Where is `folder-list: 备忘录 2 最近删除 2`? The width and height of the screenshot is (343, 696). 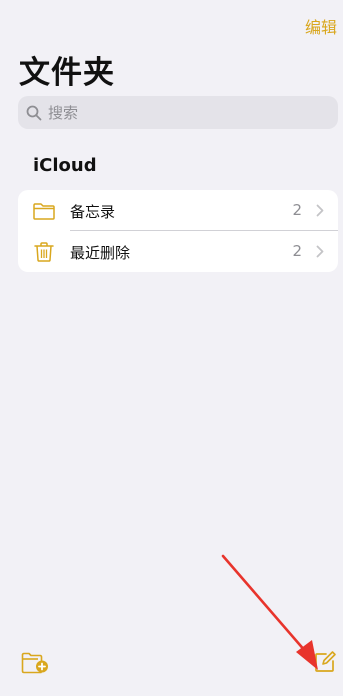 folder-list: 备忘录 2 最近删除 2 is located at coordinates (178, 231).